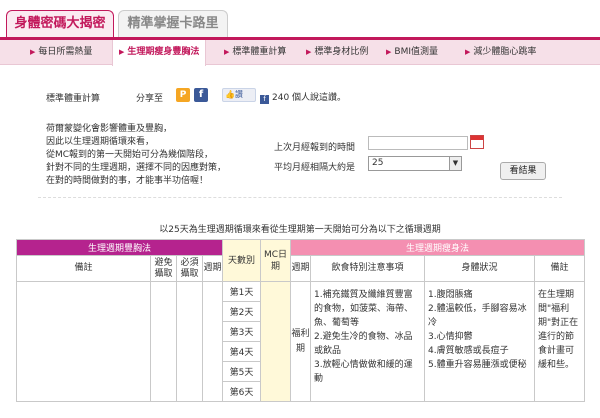 The height and width of the screenshot is (418, 600). Describe the element at coordinates (242, 291) in the screenshot. I see `day-cell: 第1天` at that location.